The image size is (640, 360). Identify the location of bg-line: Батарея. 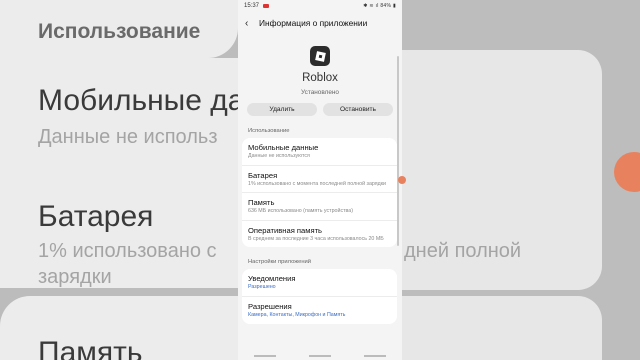
(96, 216).